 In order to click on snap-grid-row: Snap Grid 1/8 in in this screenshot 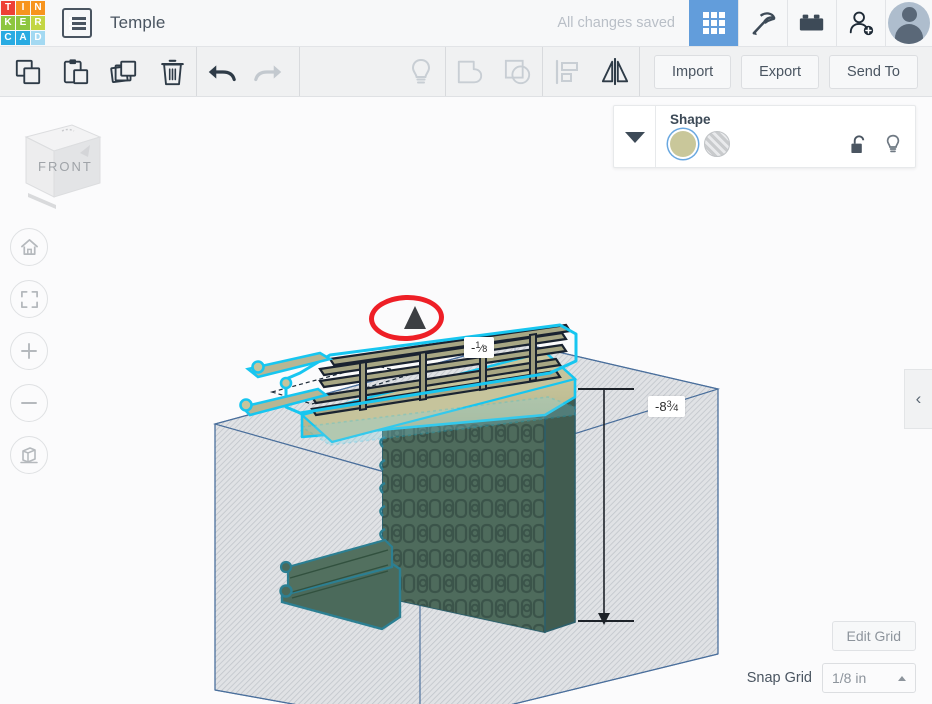, I will do `click(831, 678)`.